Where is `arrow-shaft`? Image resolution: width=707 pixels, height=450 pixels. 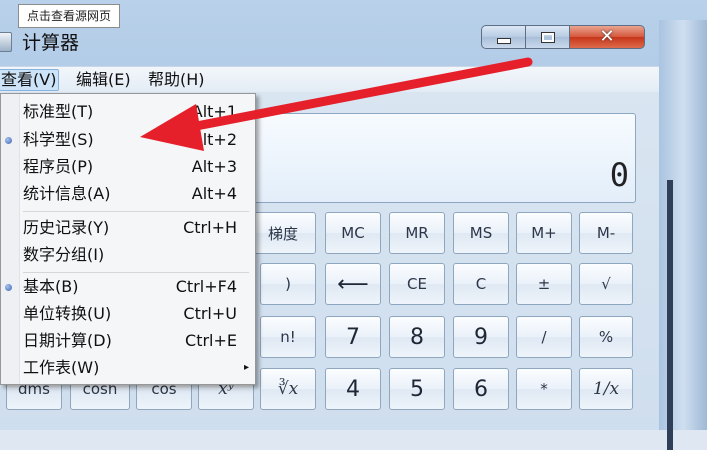 arrow-shaft is located at coordinates (357, 95).